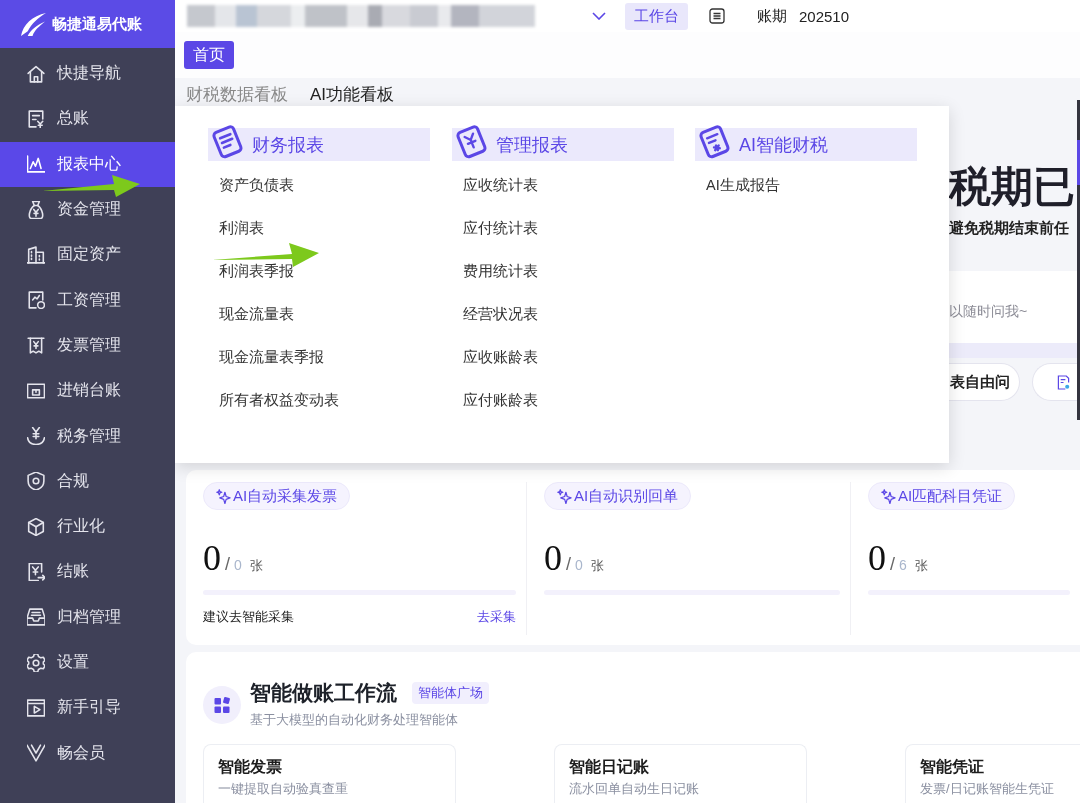 The height and width of the screenshot is (803, 1080). Describe the element at coordinates (783, 145) in the screenshot. I see `menu-column-title: AI智能财税` at that location.